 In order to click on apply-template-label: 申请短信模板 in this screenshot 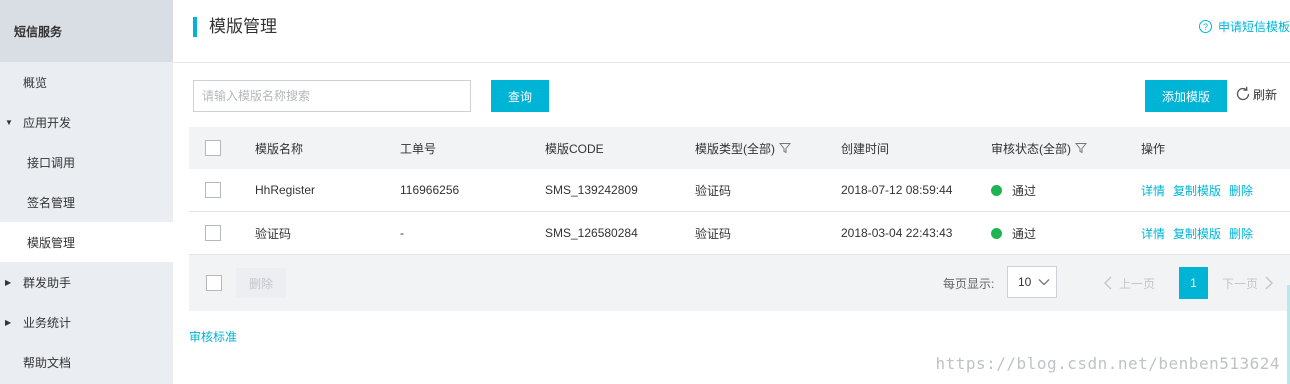, I will do `click(1253, 27)`.